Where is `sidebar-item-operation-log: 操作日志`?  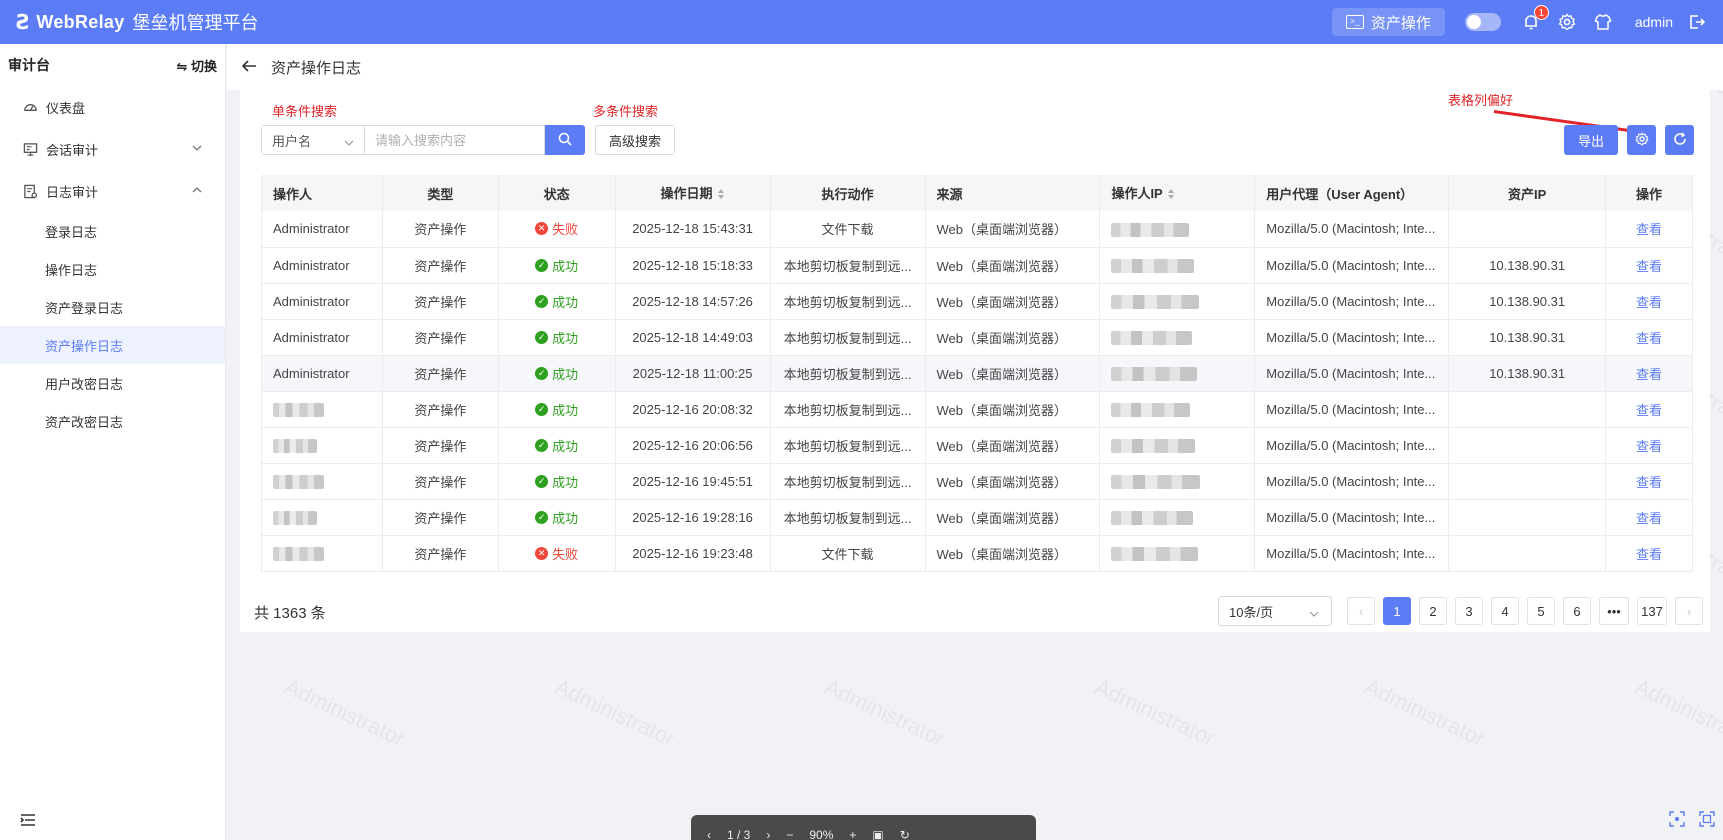 sidebar-item-operation-log: 操作日志 is located at coordinates (112, 269).